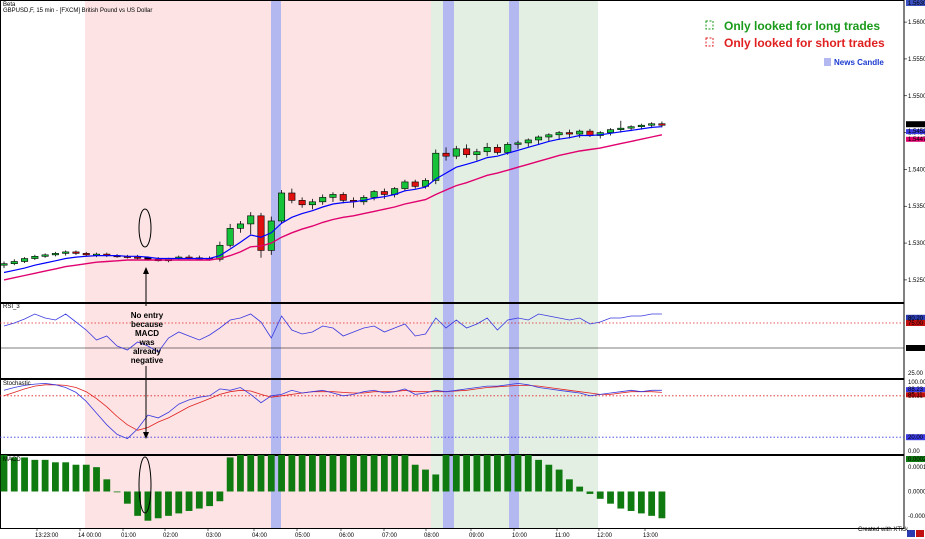  I want to click on stoch-label: 100.00, so click(916, 383).